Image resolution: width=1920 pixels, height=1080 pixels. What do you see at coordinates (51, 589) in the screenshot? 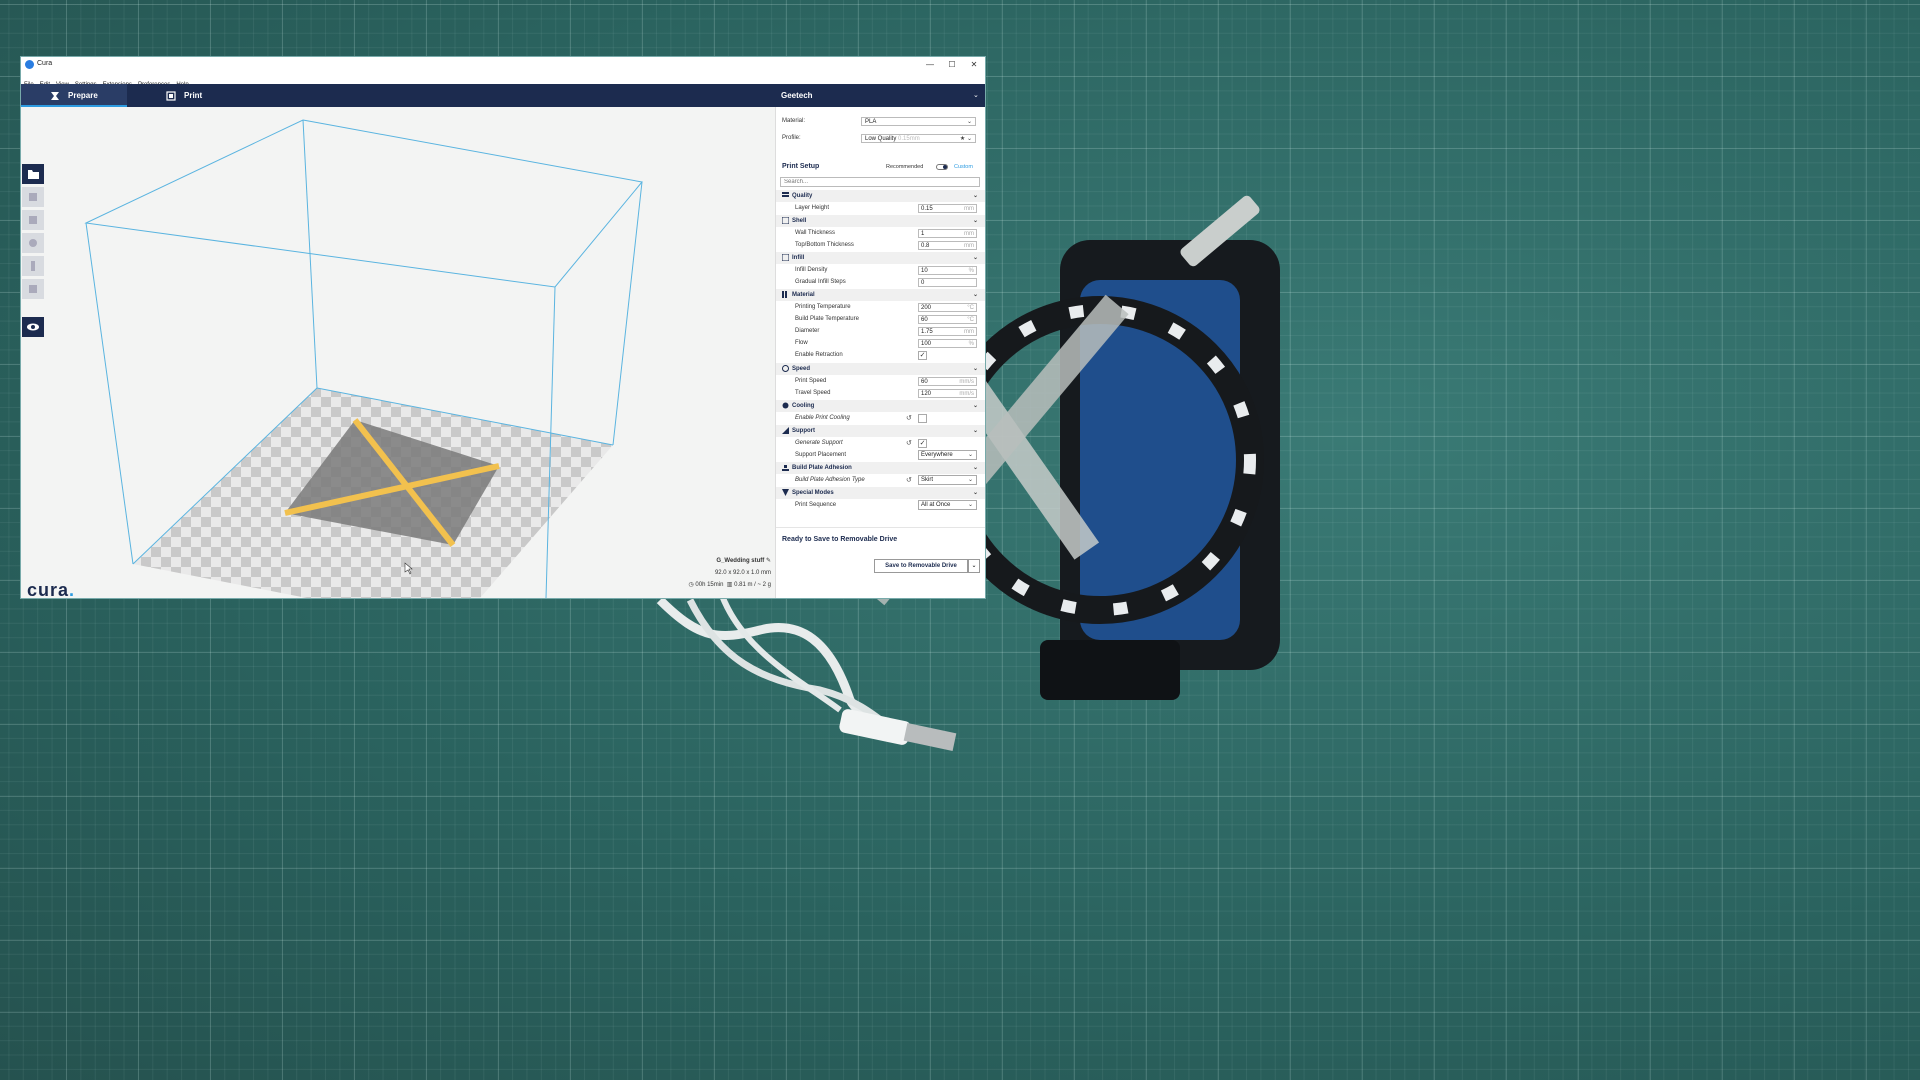
I see `cura-logo: cura.` at bounding box center [51, 589].